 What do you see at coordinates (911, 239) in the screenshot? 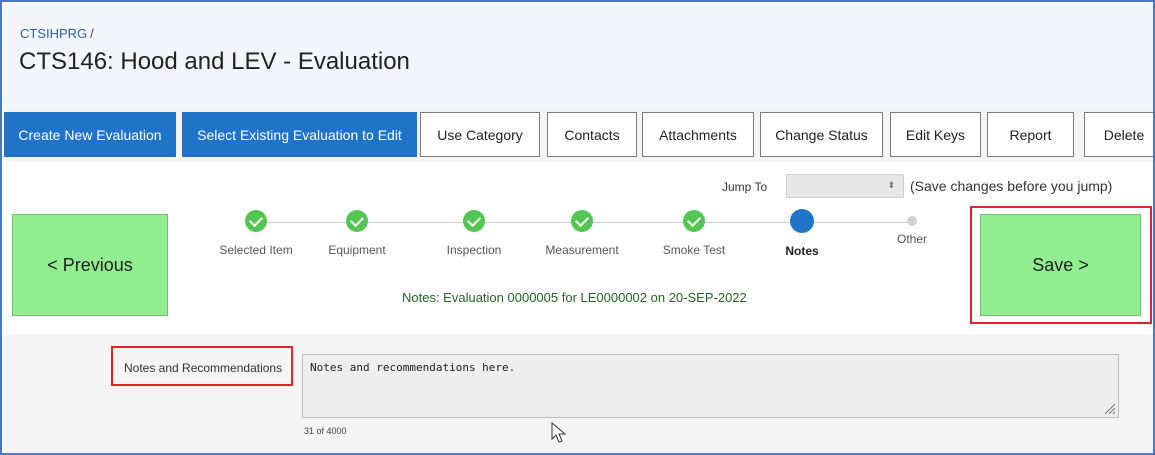
I see `step-label: Other` at bounding box center [911, 239].